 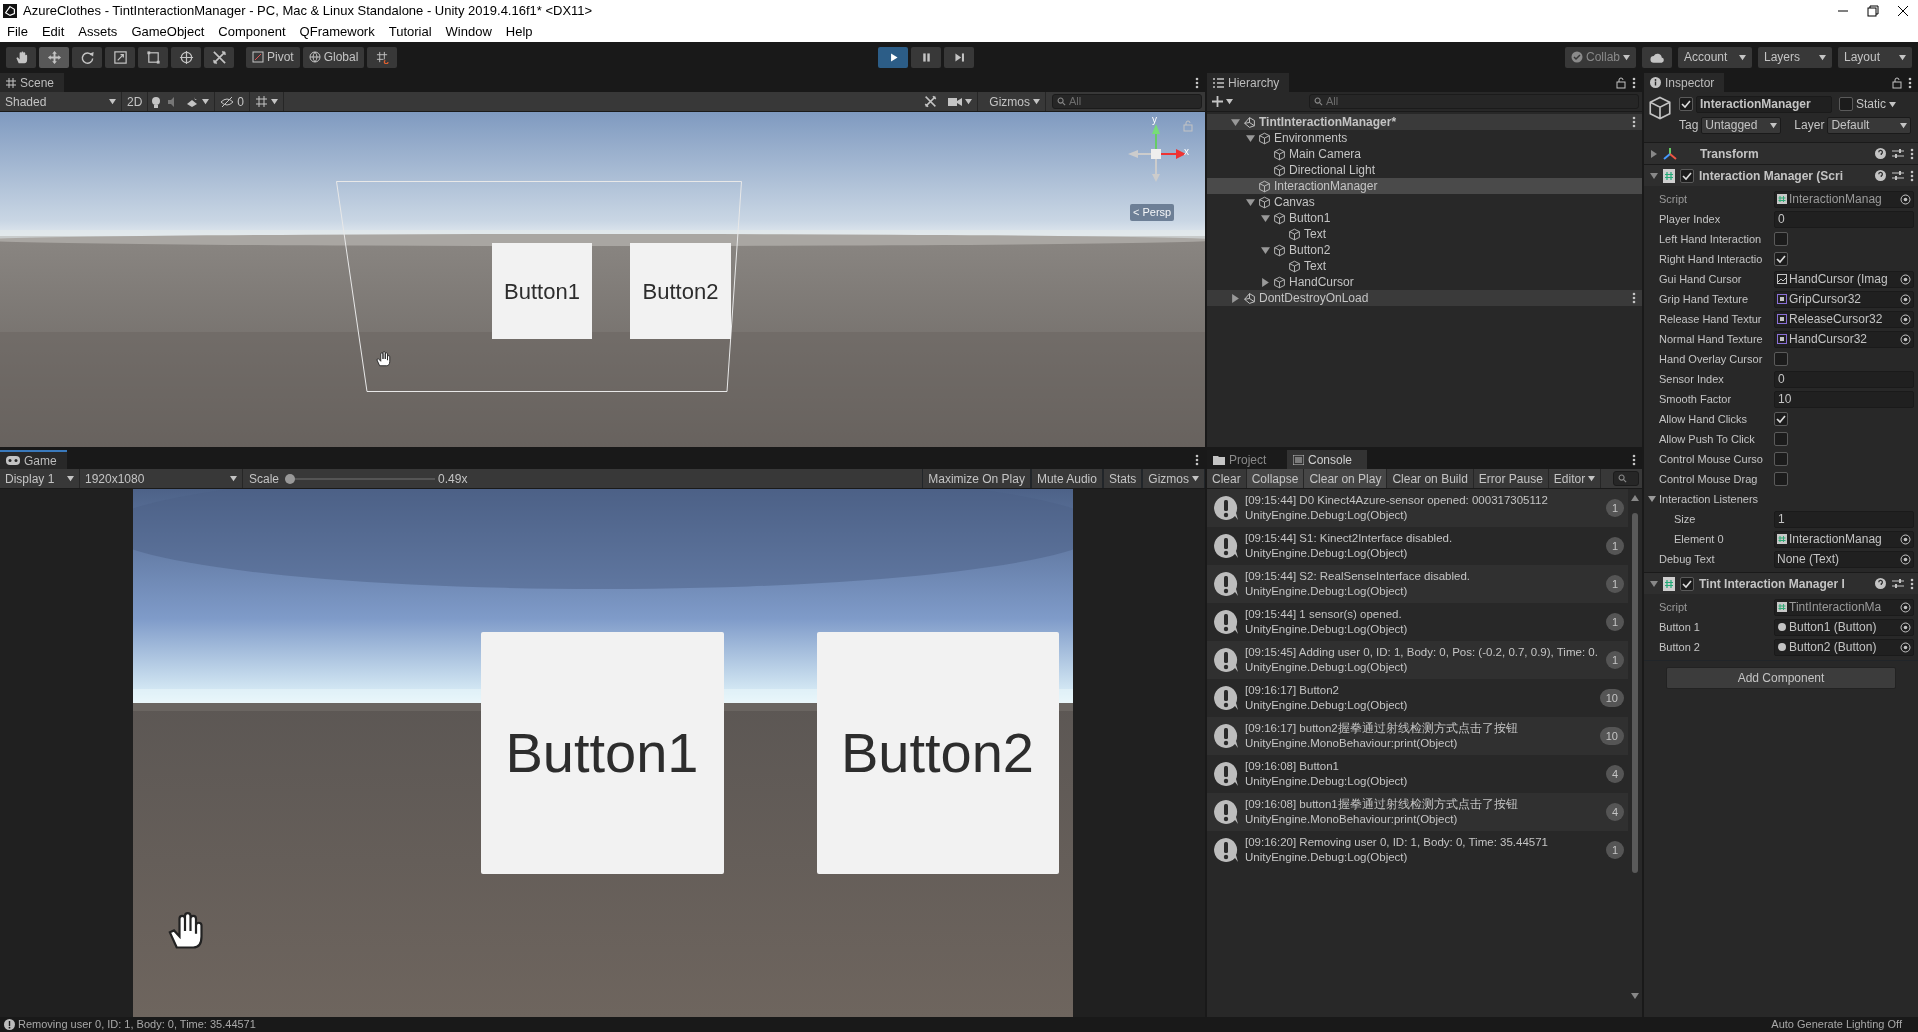 I want to click on tag-dropdown: Untagged, so click(x=1741, y=125).